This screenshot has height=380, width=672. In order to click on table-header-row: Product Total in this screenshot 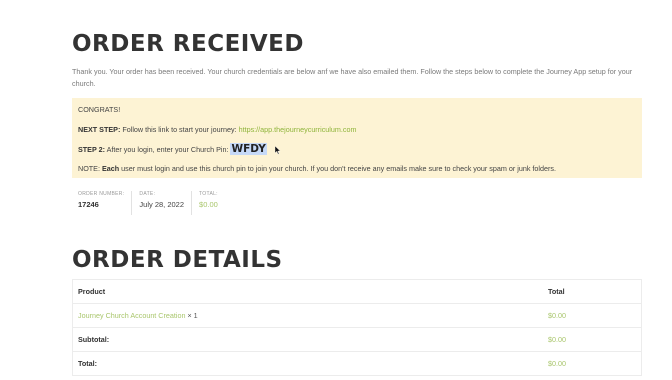, I will do `click(357, 291)`.